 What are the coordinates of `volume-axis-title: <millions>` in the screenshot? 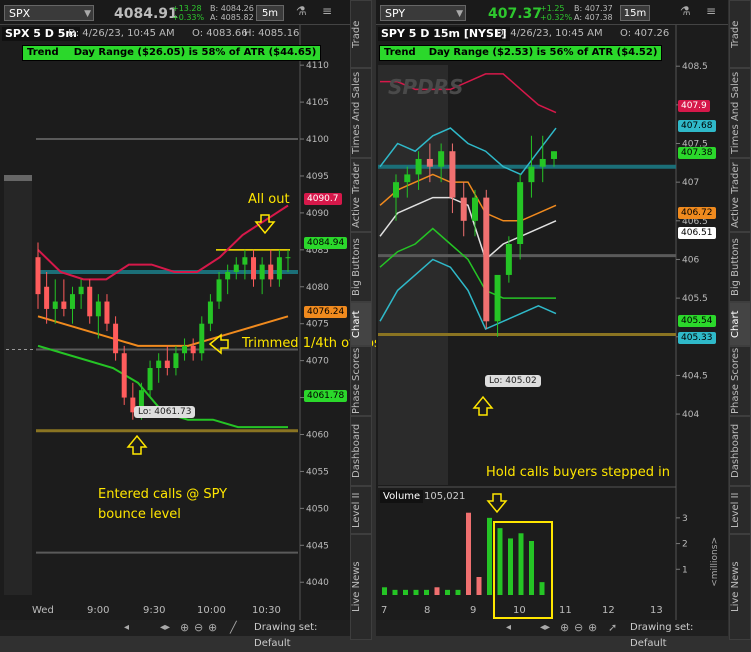 It's located at (715, 562).